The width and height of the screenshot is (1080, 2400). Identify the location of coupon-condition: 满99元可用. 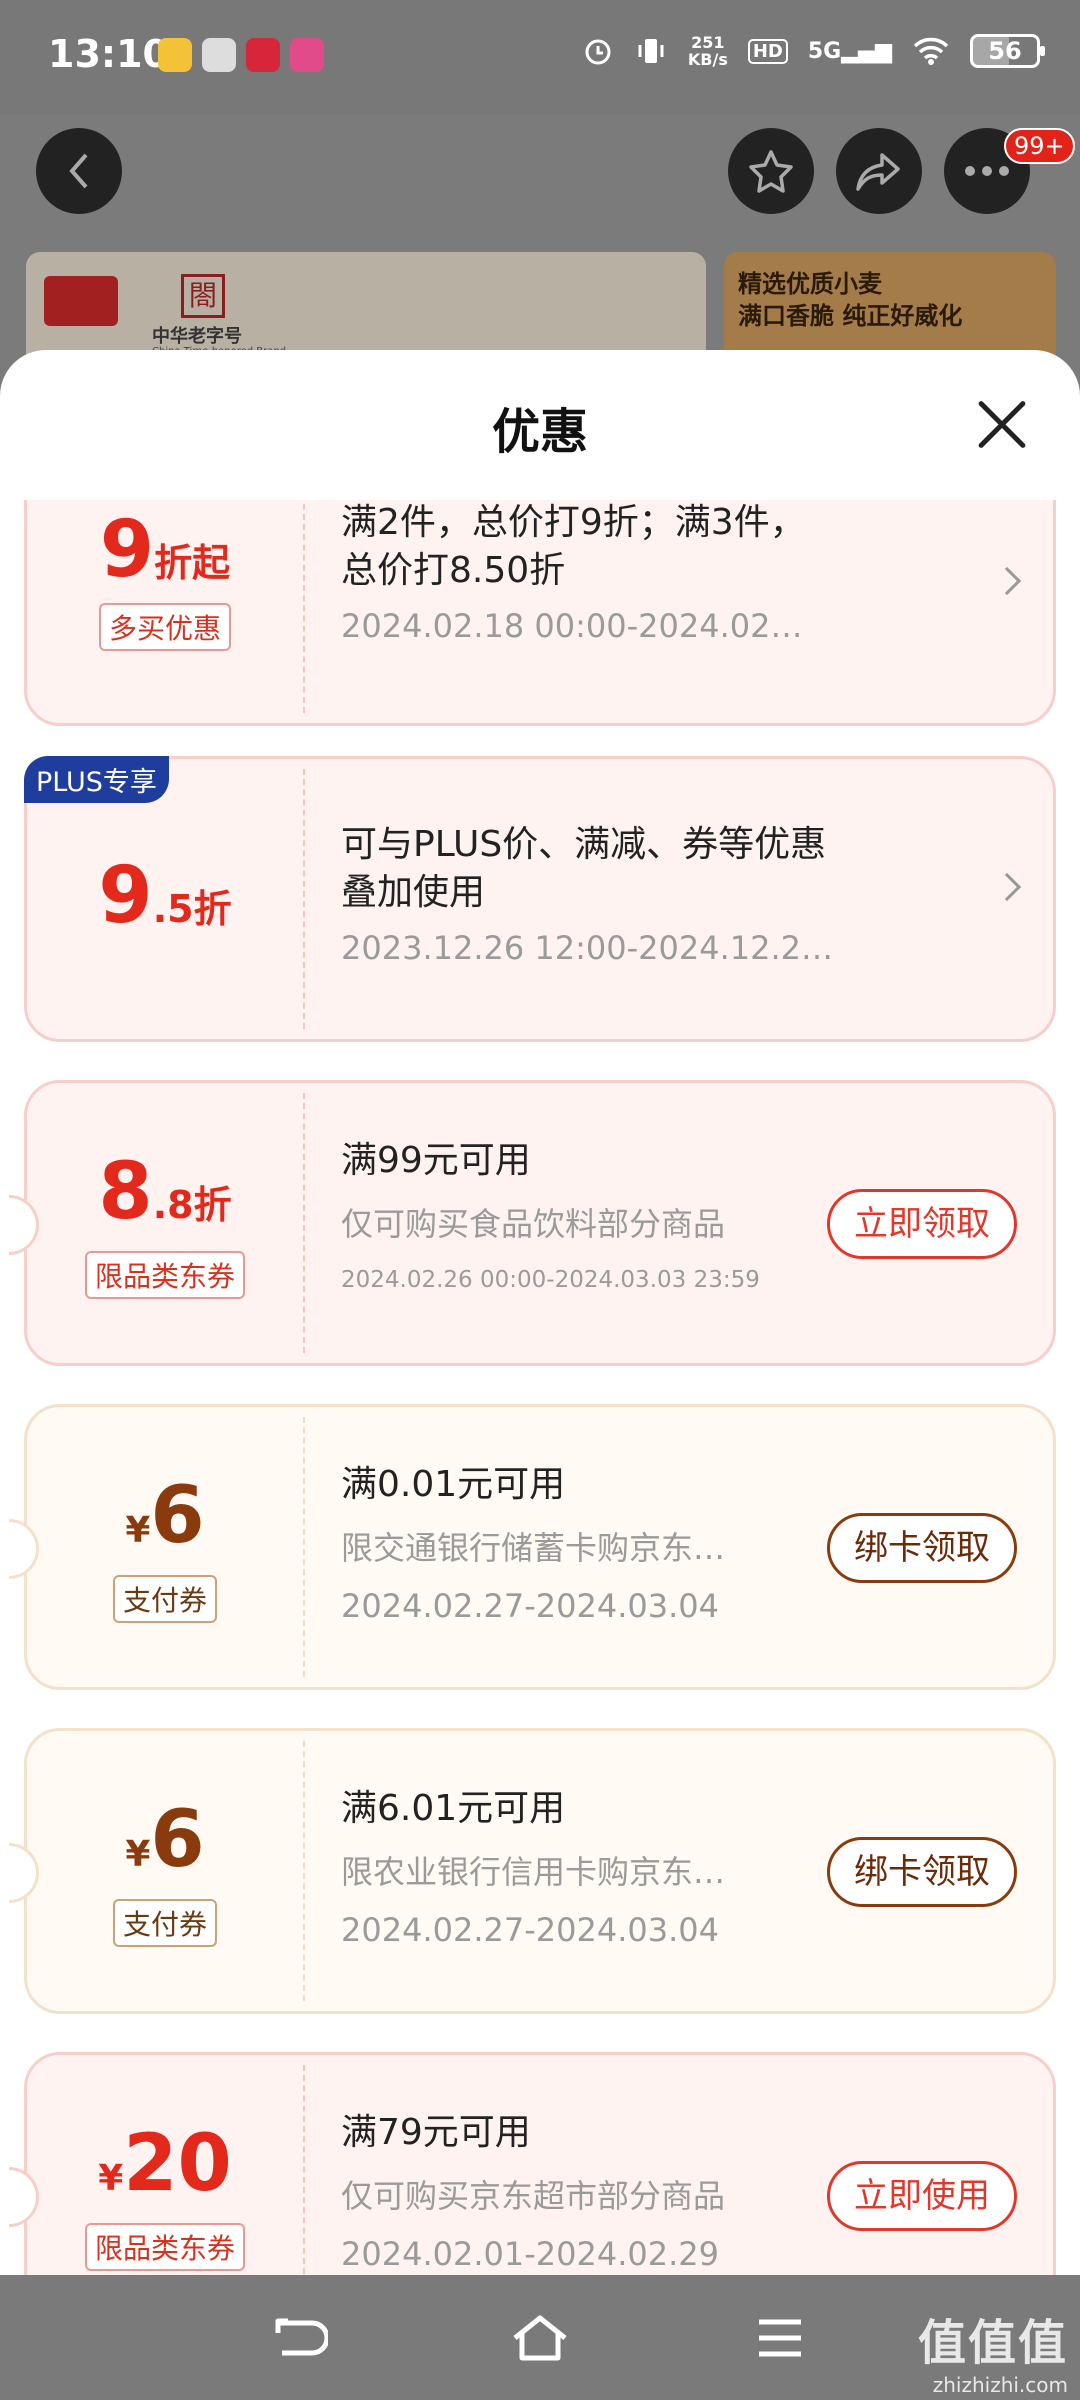
(436, 1160).